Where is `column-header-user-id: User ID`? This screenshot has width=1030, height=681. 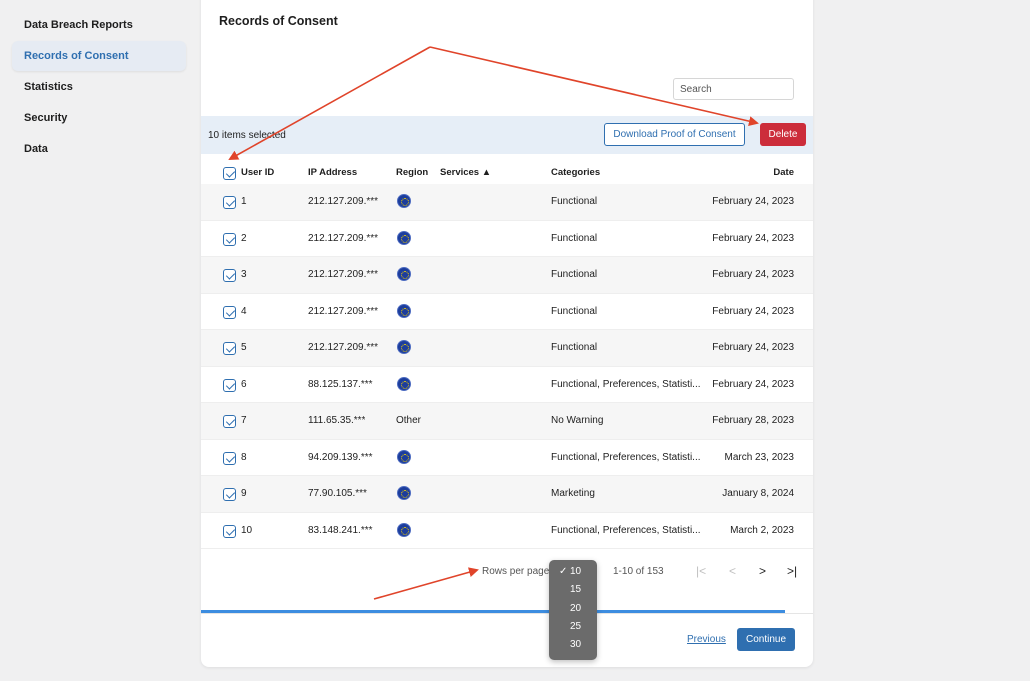 column-header-user-id: User ID is located at coordinates (257, 172).